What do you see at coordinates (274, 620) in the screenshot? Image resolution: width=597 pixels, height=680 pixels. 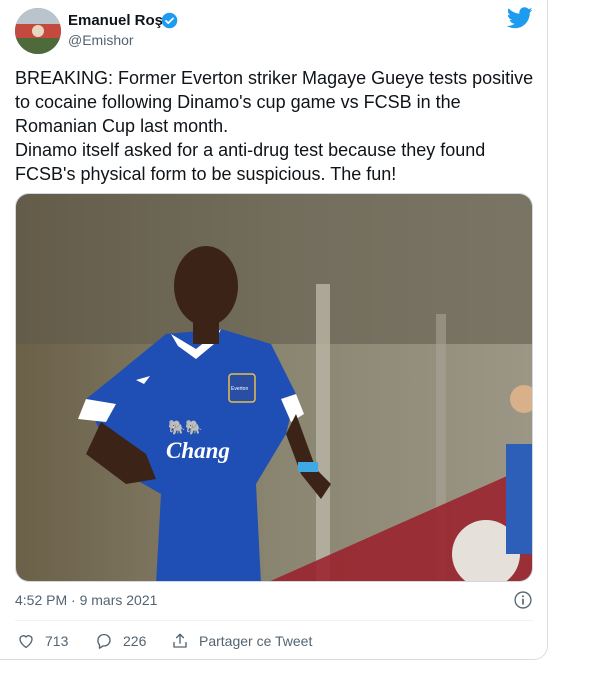 I see `divider` at bounding box center [274, 620].